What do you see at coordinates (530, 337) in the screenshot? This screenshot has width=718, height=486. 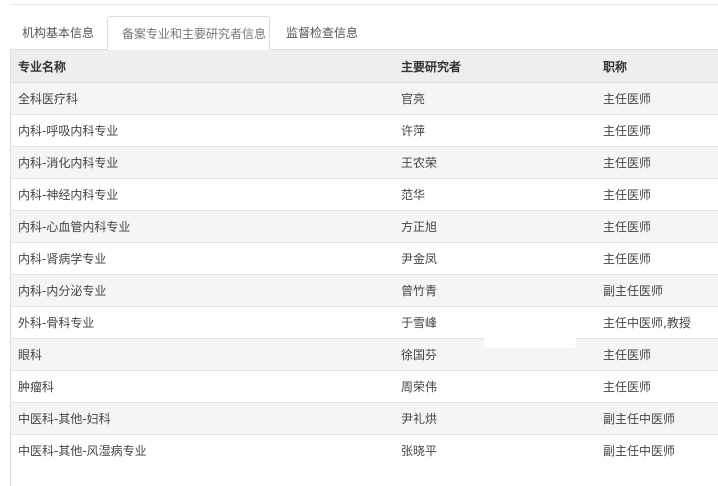 I see `screen-glare` at bounding box center [530, 337].